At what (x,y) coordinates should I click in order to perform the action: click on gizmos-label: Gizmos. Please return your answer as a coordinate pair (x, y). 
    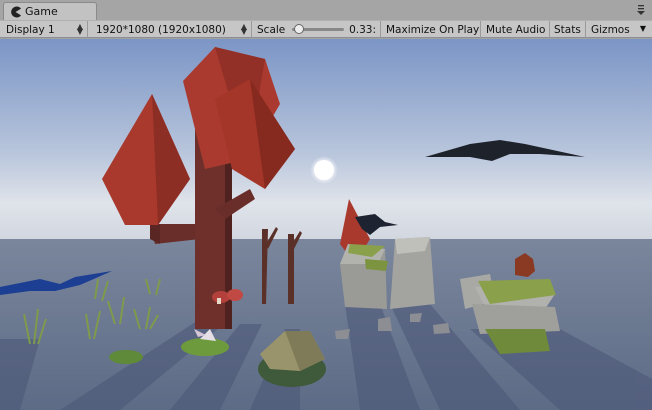
    Looking at the image, I should click on (610, 29).